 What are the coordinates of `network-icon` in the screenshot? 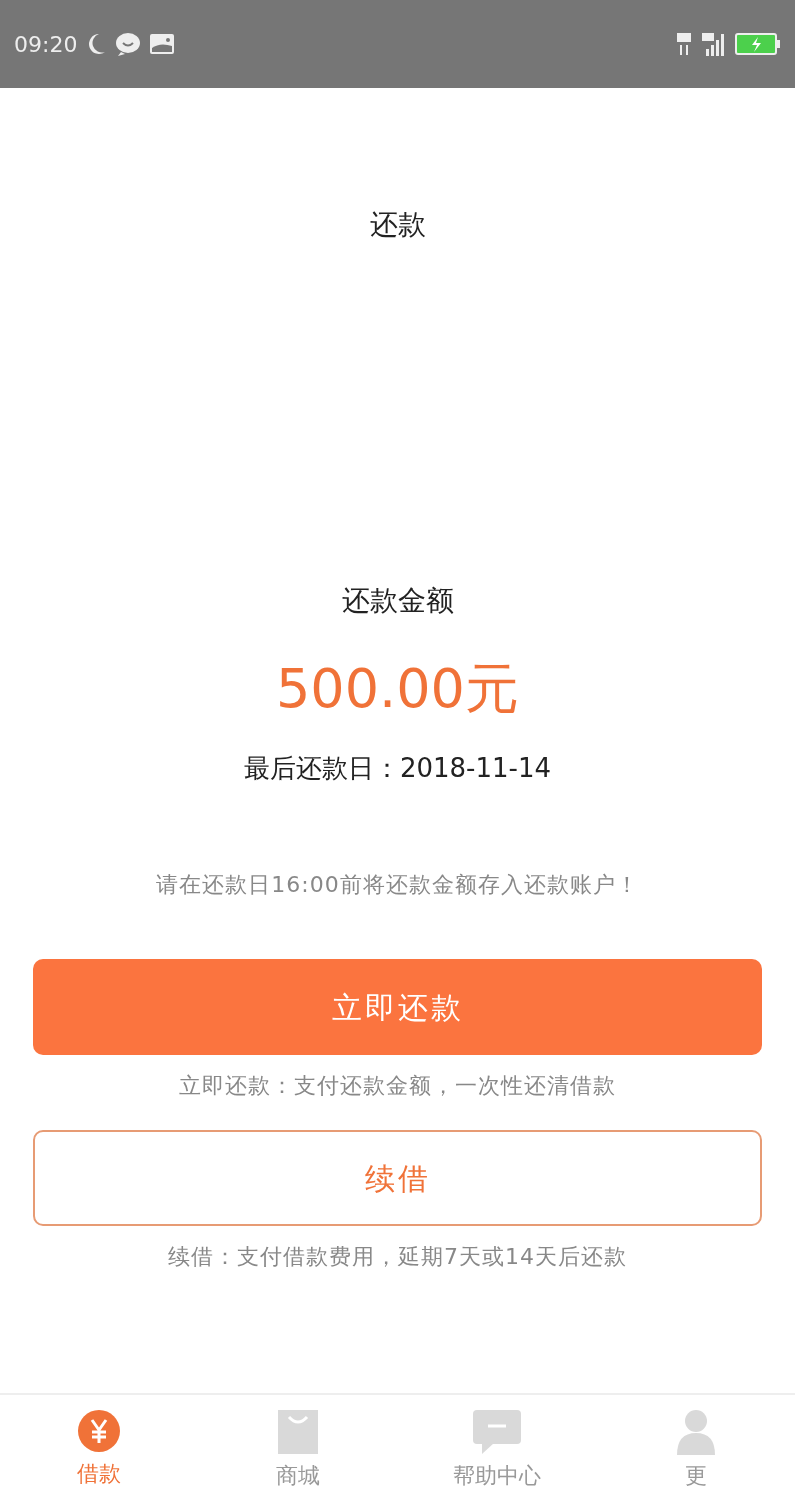 It's located at (684, 44).